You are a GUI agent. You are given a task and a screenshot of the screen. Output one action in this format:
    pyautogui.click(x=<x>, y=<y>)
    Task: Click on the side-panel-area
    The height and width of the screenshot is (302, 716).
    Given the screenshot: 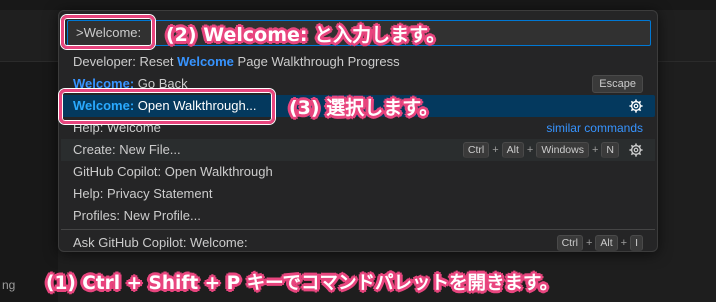 What is the action you would take?
    pyautogui.click(x=29, y=182)
    